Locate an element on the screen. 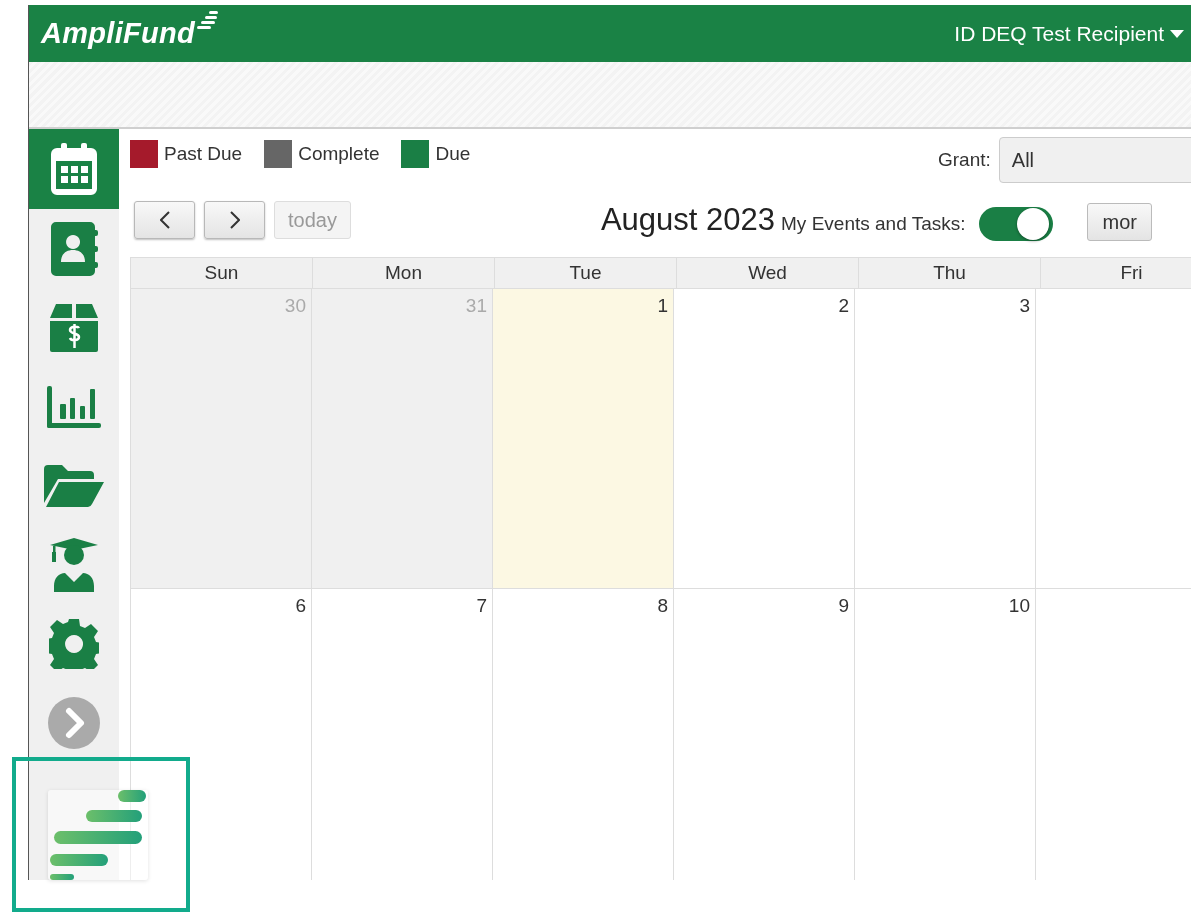  day-number: 9 is located at coordinates (843, 606).